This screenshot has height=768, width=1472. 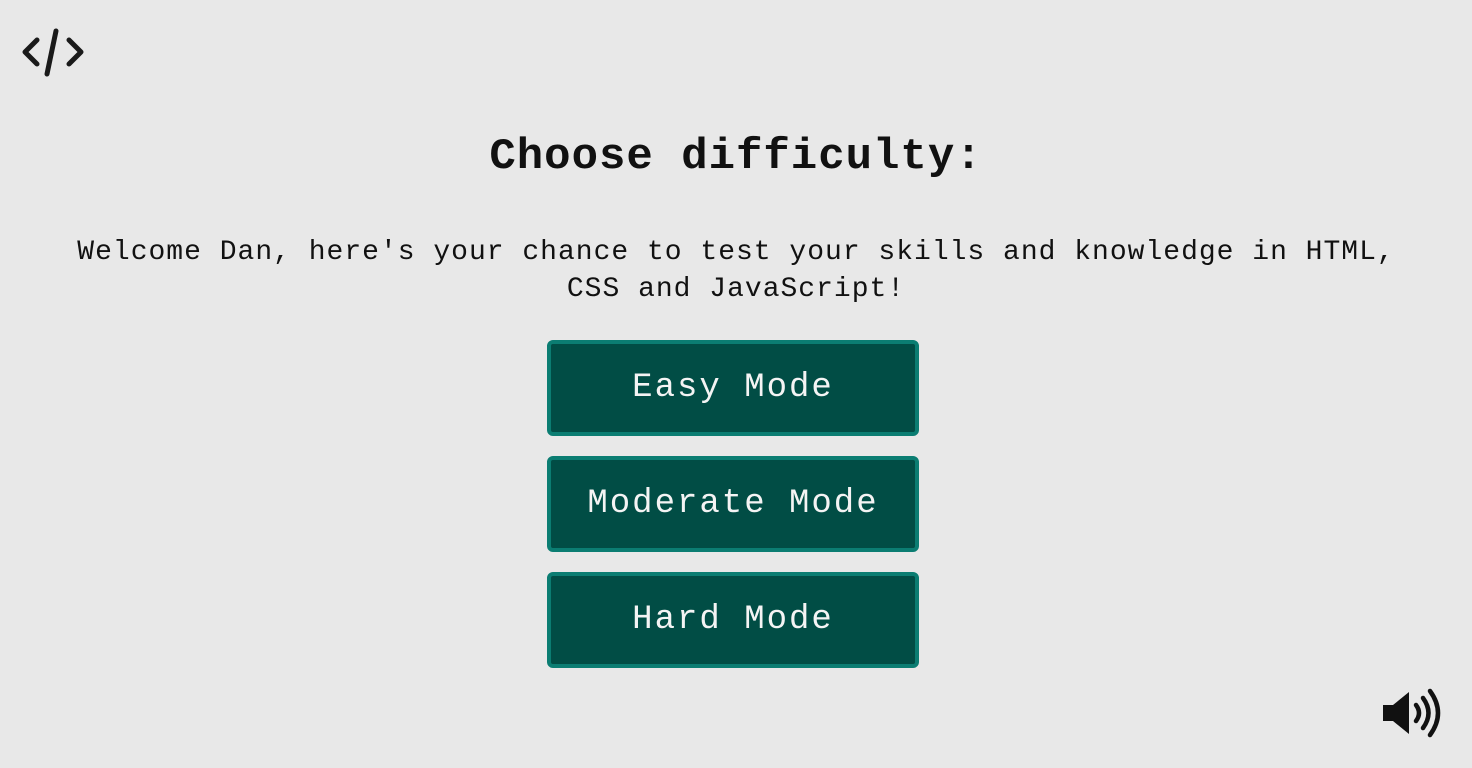 What do you see at coordinates (733, 388) in the screenshot?
I see `easy-mode-button: Easy Mode` at bounding box center [733, 388].